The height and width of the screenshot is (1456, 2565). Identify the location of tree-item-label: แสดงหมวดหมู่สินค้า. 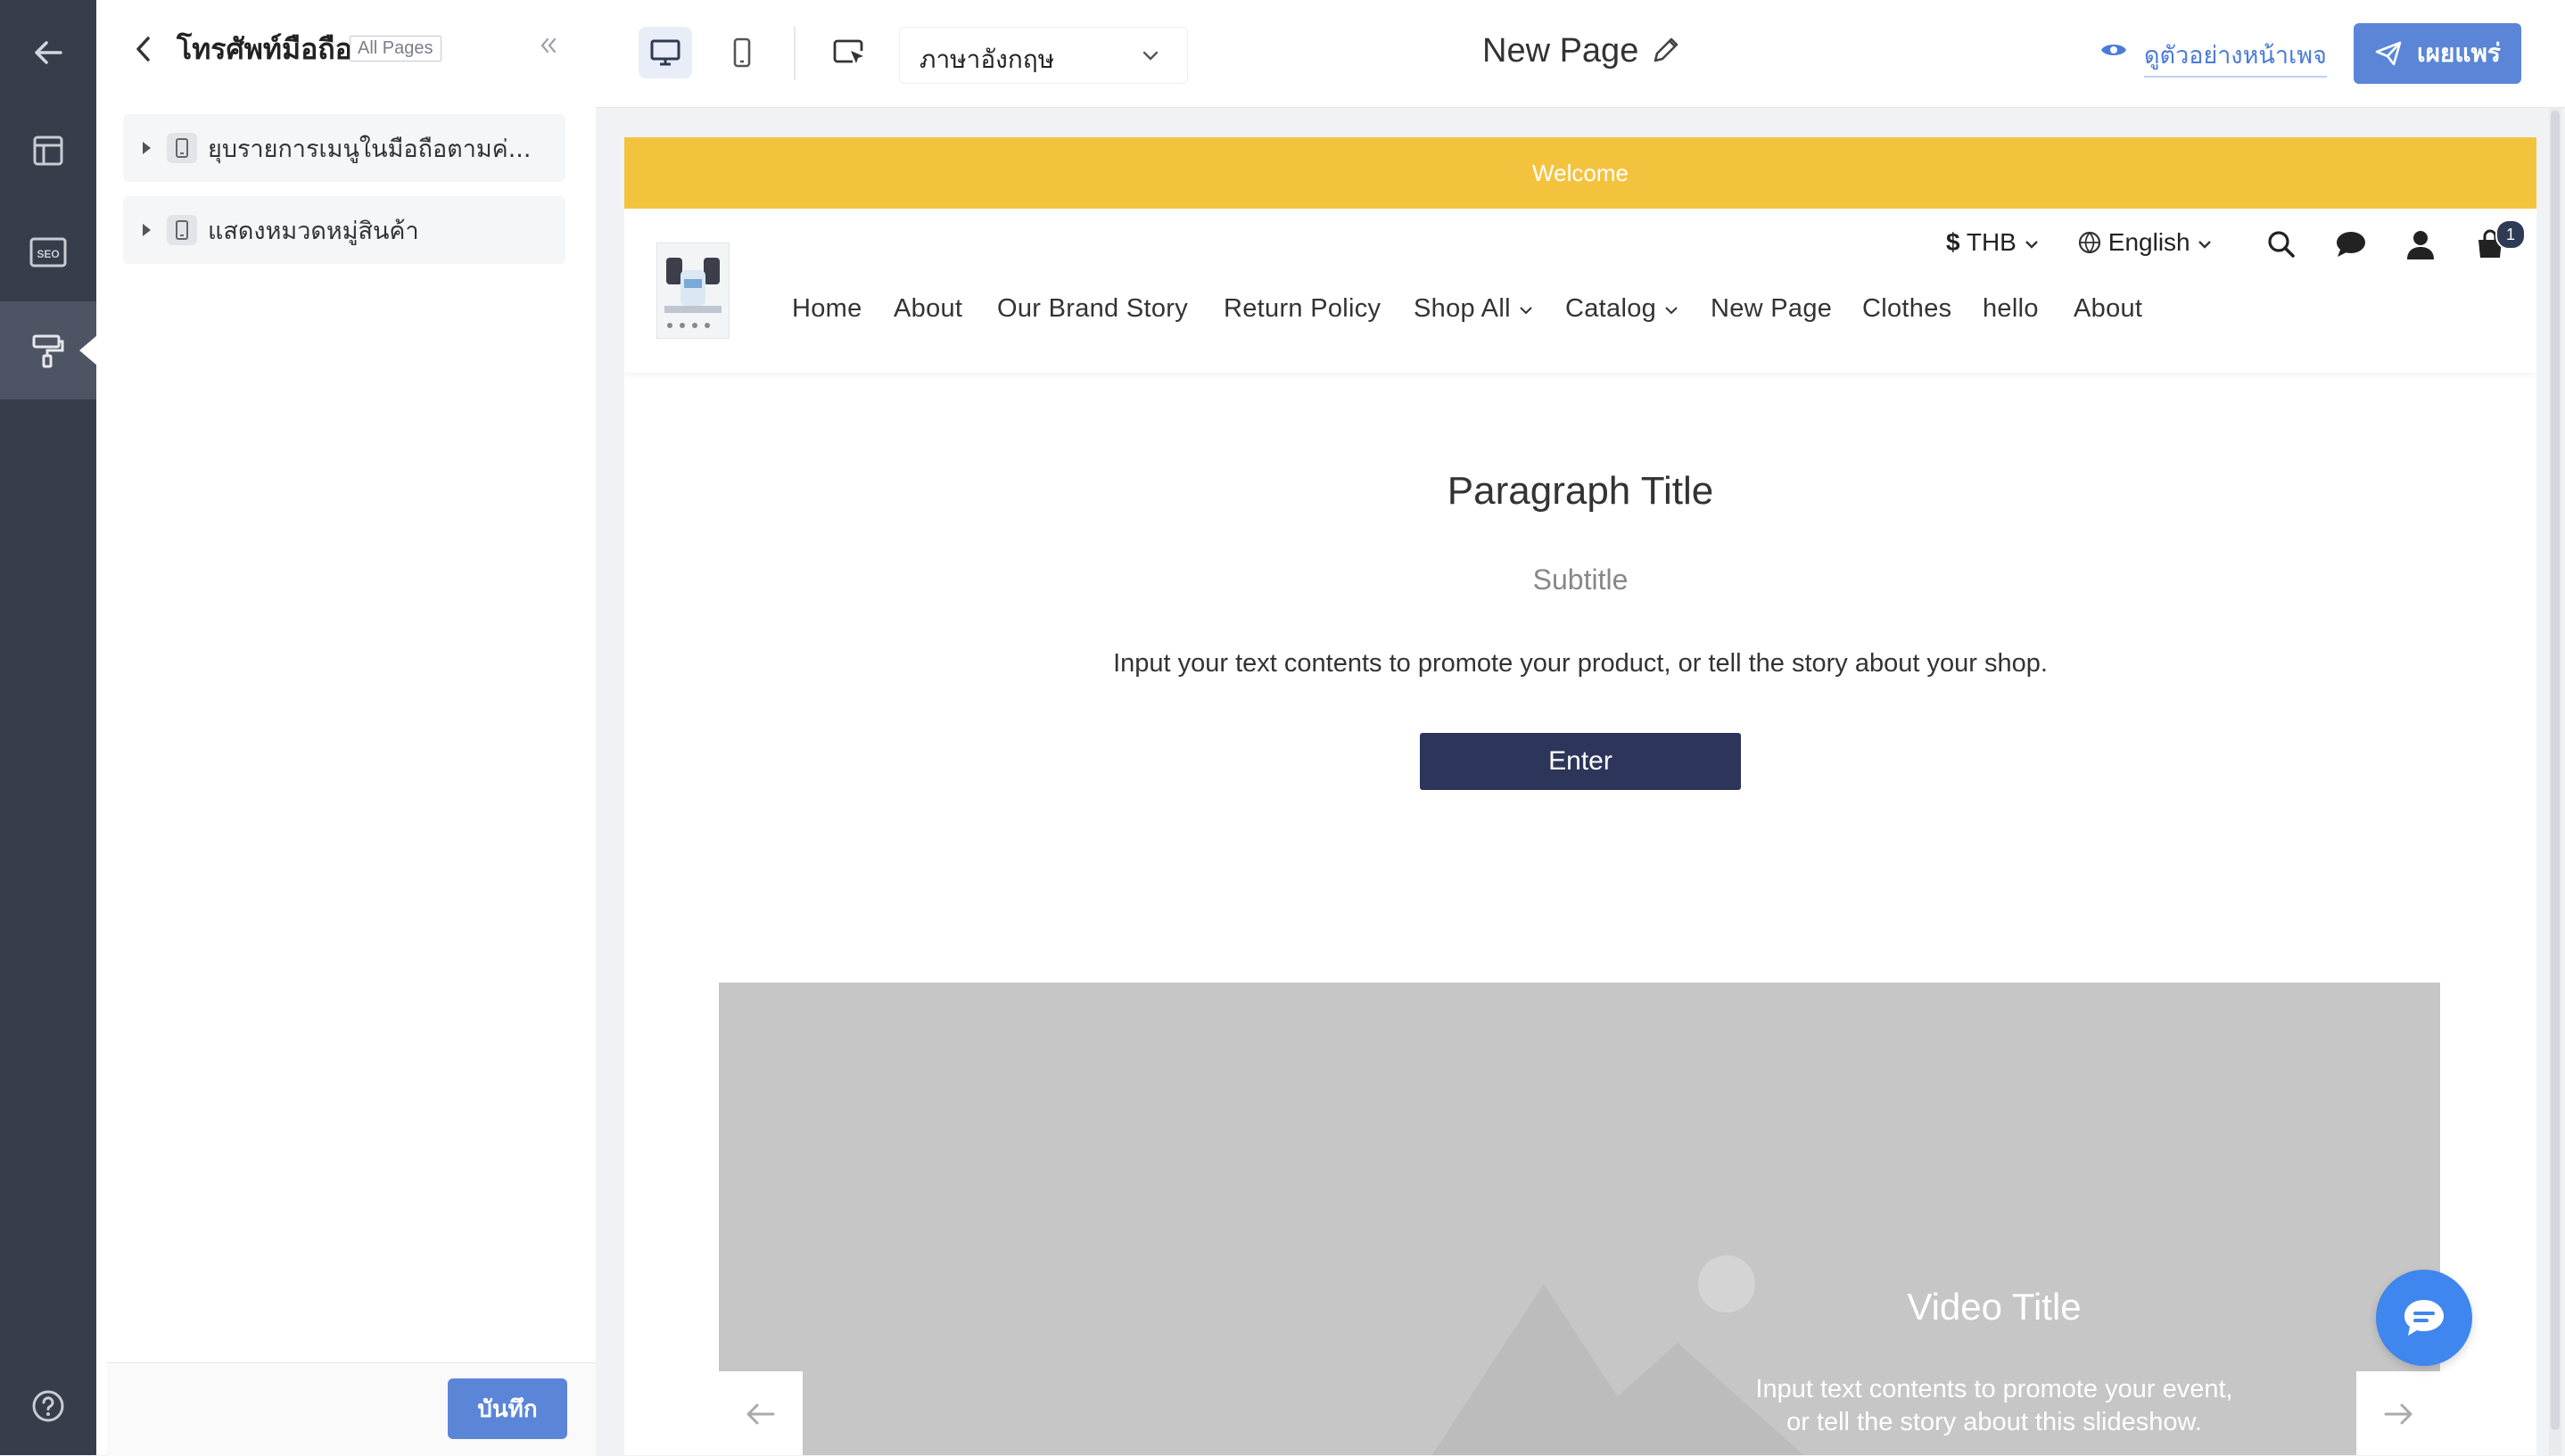
(313, 231).